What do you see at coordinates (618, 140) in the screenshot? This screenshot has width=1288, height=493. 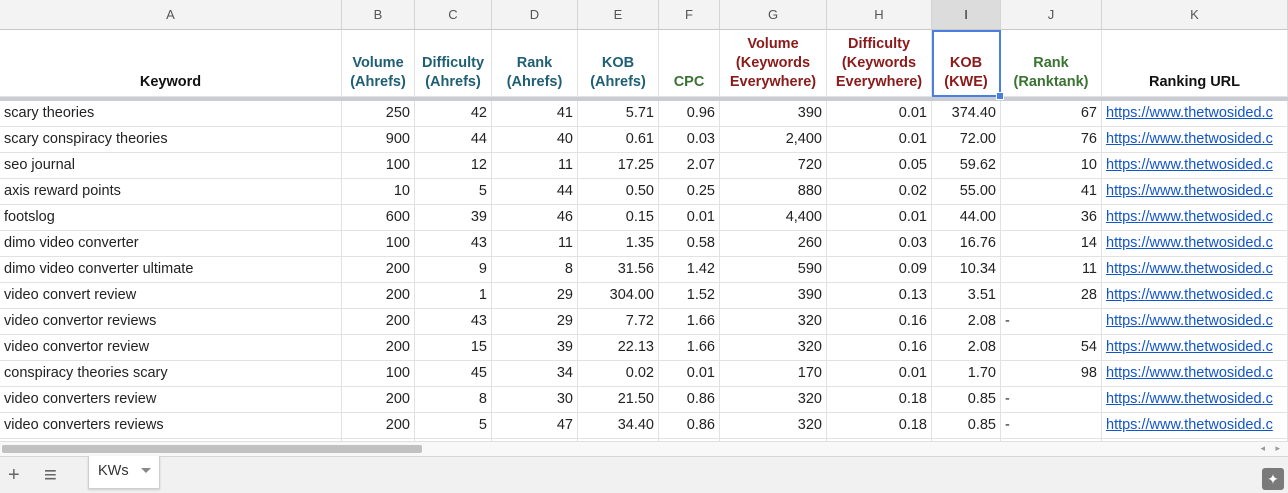 I see `table-cell: 0.61` at bounding box center [618, 140].